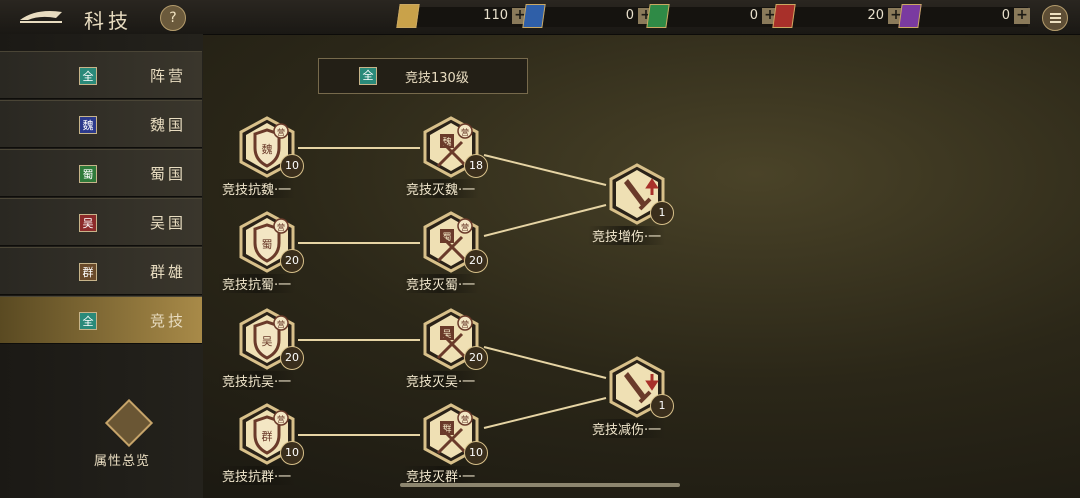 This screenshot has height=498, width=1080. What do you see at coordinates (540, 485) in the screenshot?
I see `horizontal-scrollbar` at bounding box center [540, 485].